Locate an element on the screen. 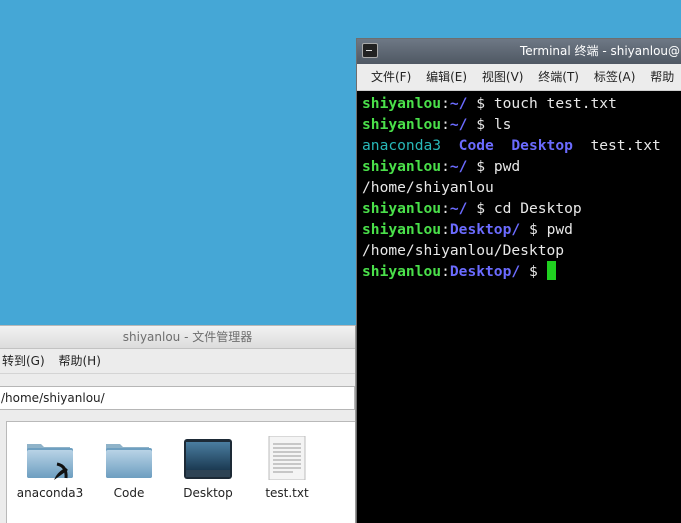  file-item-test-txt: test.txt is located at coordinates (287, 468).